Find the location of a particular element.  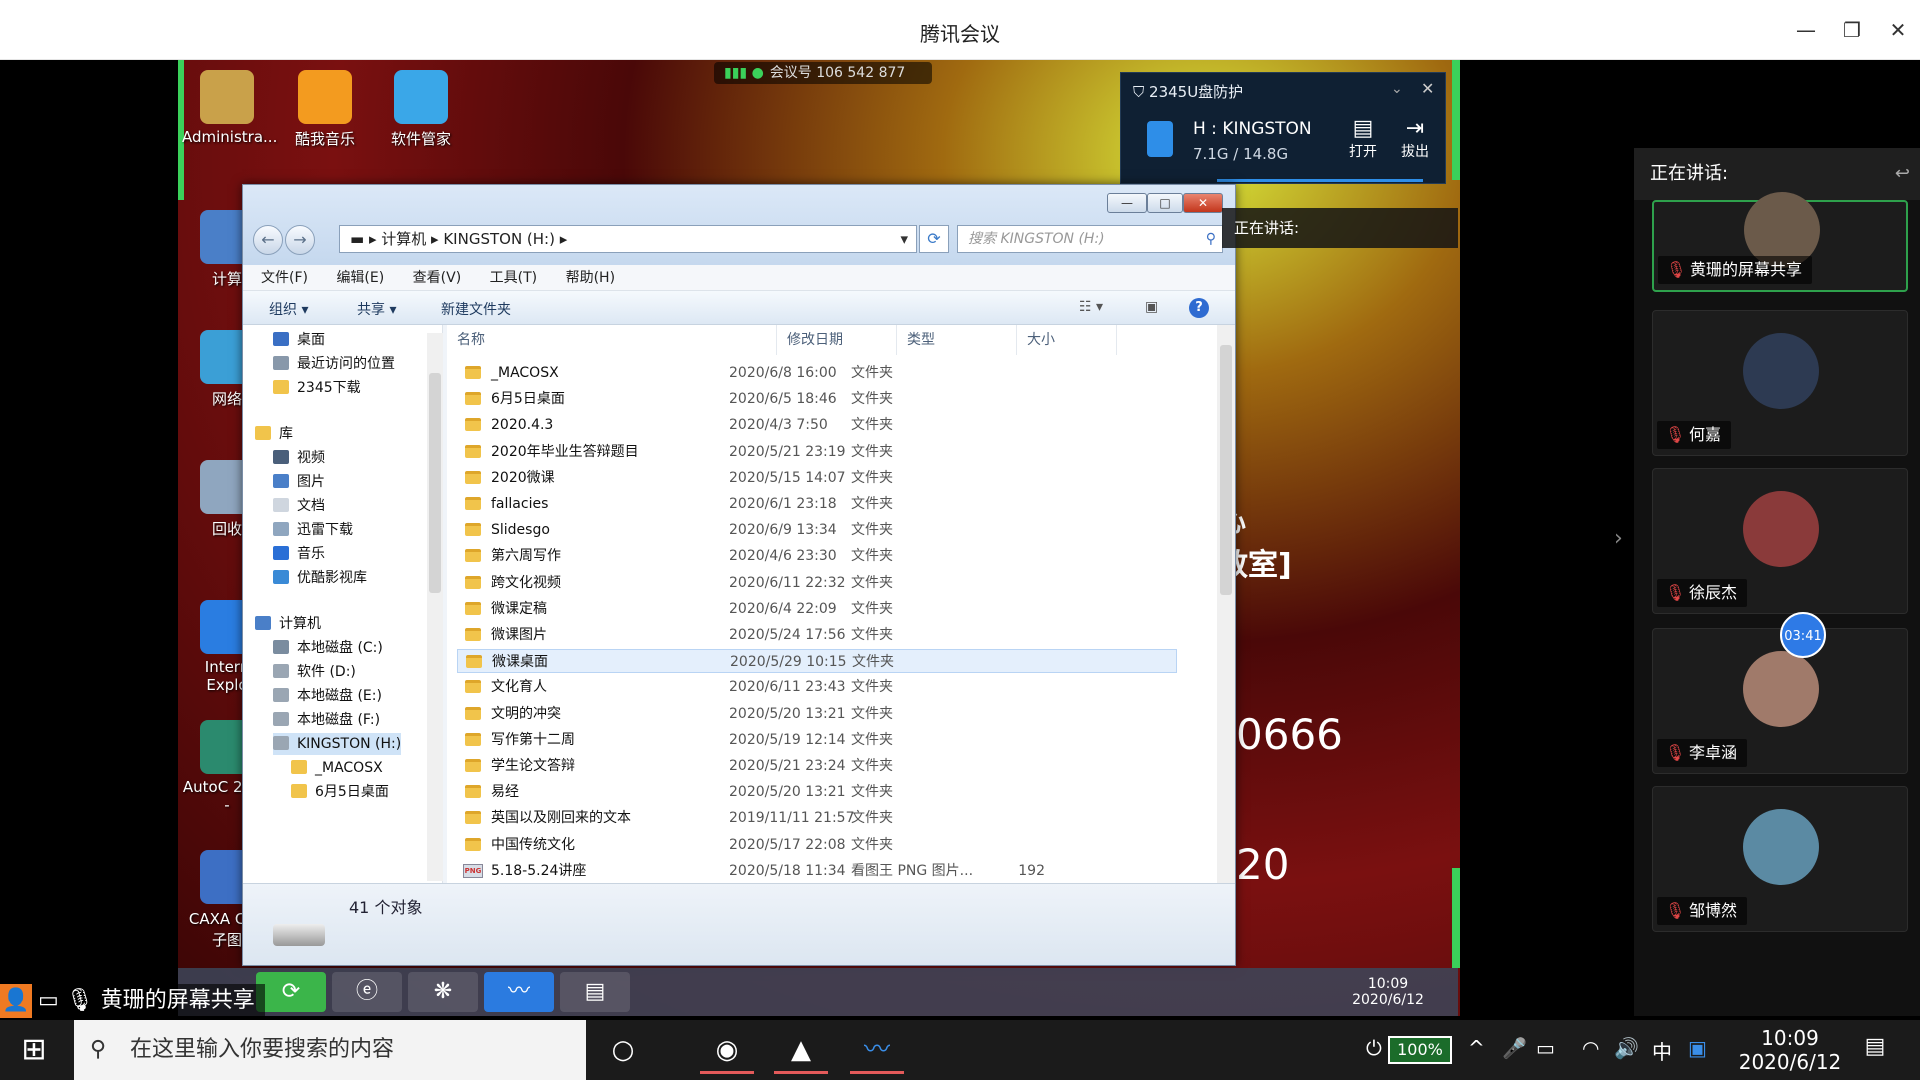

file-row: 6月5日桌面 2020/6/5 18:46 文件夹 is located at coordinates (817, 399).